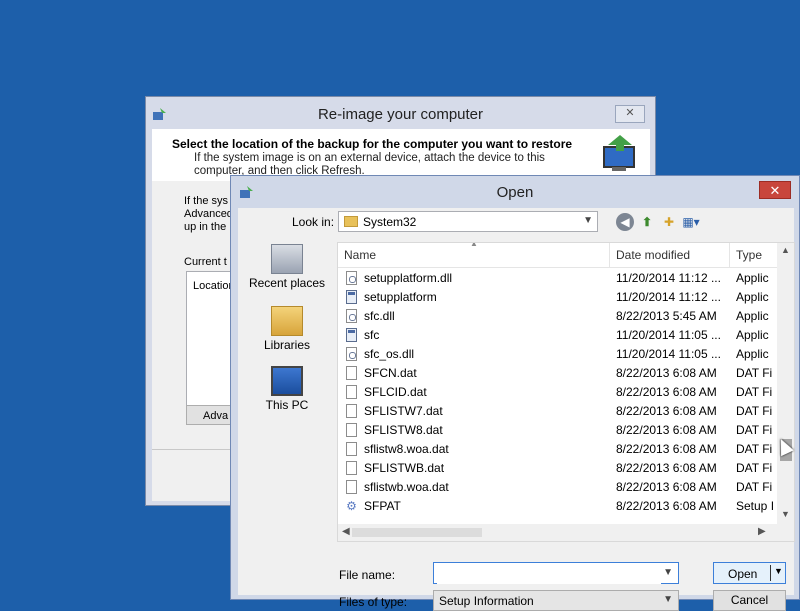  What do you see at coordinates (785, 384) in the screenshot?
I see `vertical-scrollbar: ▲ ▼` at bounding box center [785, 384].